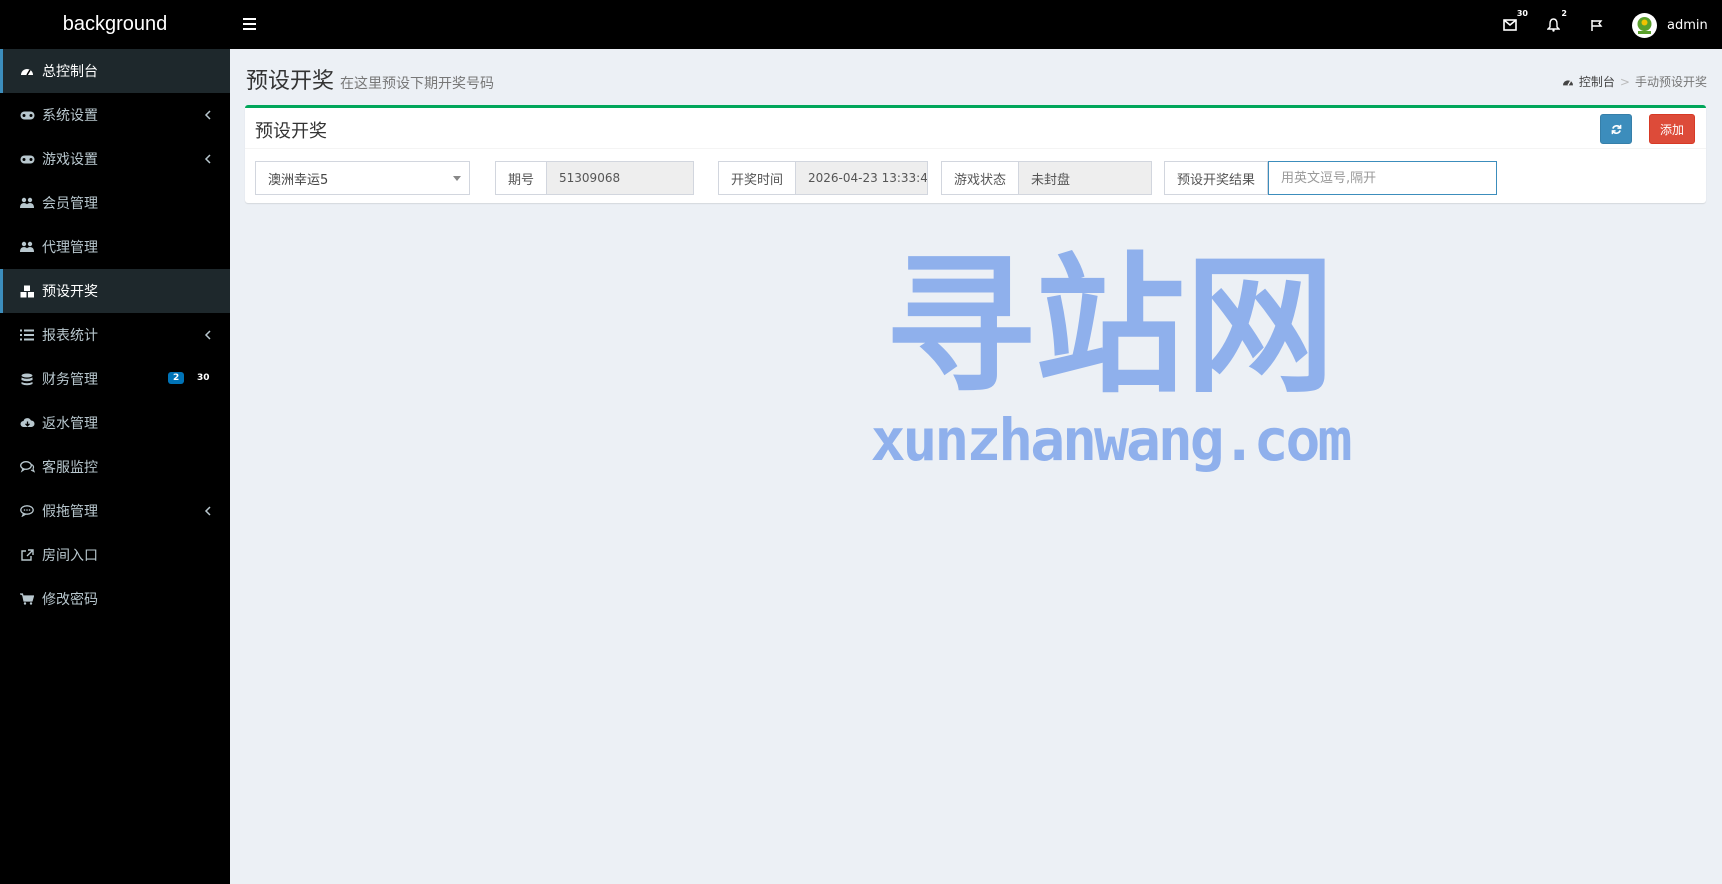 This screenshot has height=884, width=1722. Describe the element at coordinates (70, 556) in the screenshot. I see `sidebar-item-label: 房间入口` at that location.